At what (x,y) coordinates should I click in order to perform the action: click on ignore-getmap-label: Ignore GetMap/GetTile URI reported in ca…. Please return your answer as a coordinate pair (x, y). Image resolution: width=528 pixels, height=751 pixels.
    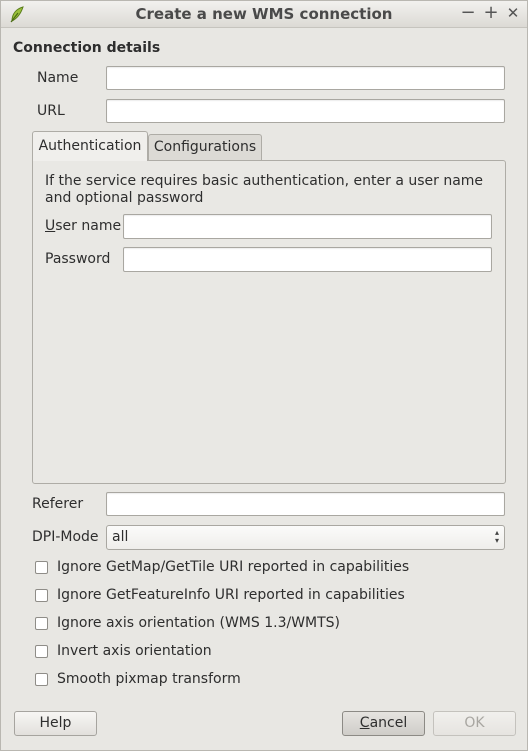
    Looking at the image, I should click on (233, 567).